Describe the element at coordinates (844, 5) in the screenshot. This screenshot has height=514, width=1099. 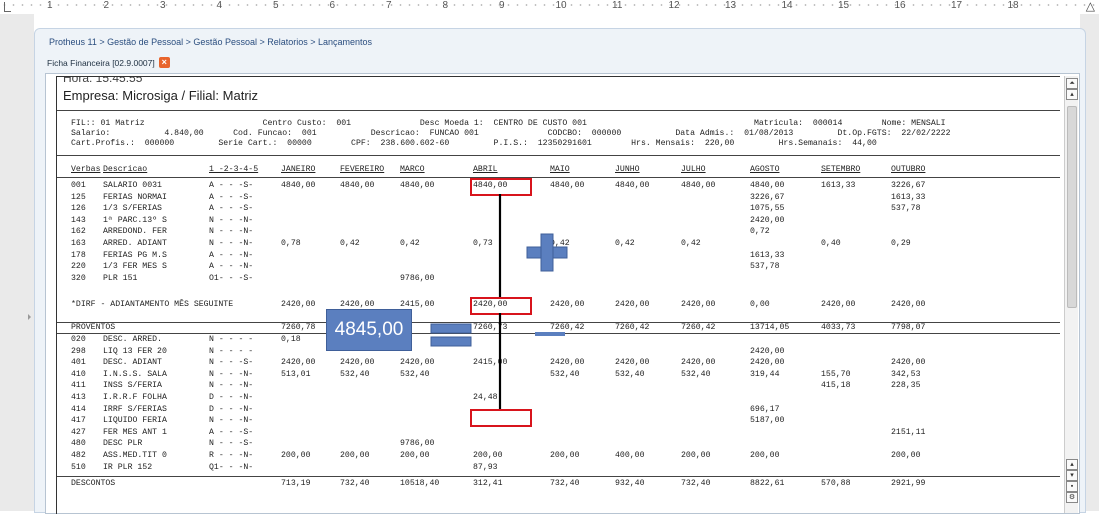
I see `ruler-label: 15` at that location.